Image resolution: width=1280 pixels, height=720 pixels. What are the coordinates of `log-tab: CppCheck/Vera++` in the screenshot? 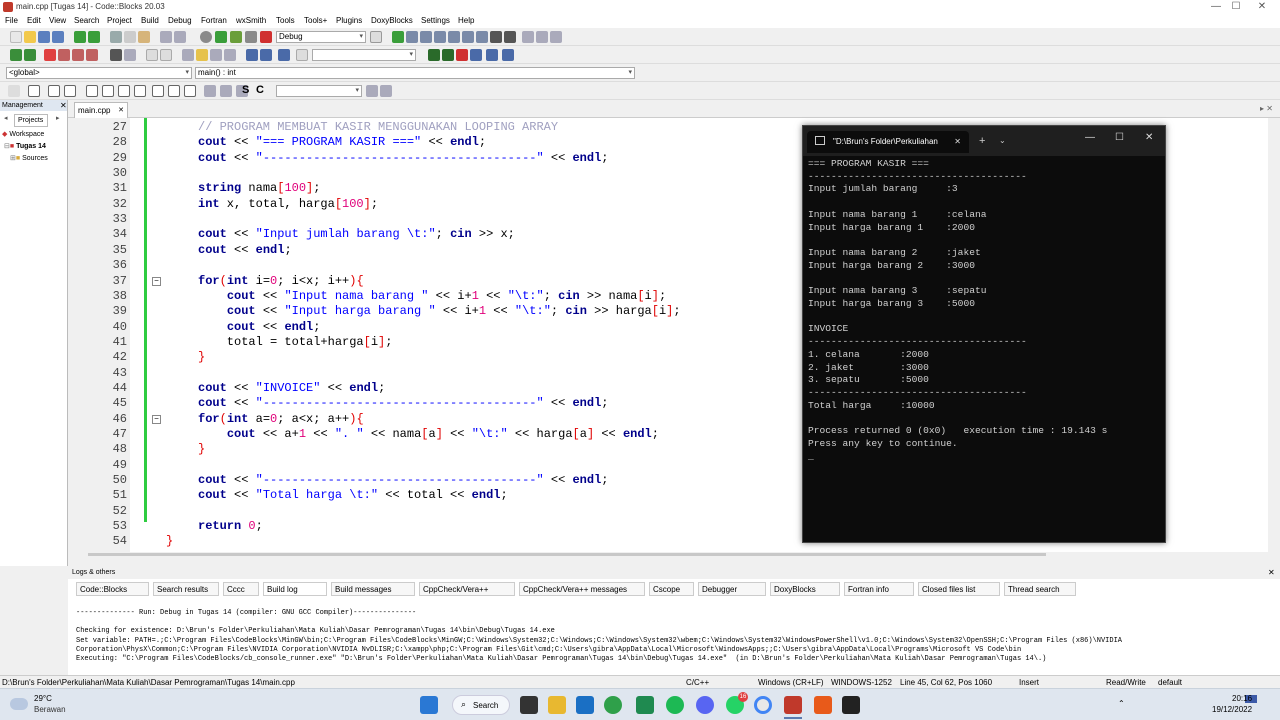 It's located at (467, 589).